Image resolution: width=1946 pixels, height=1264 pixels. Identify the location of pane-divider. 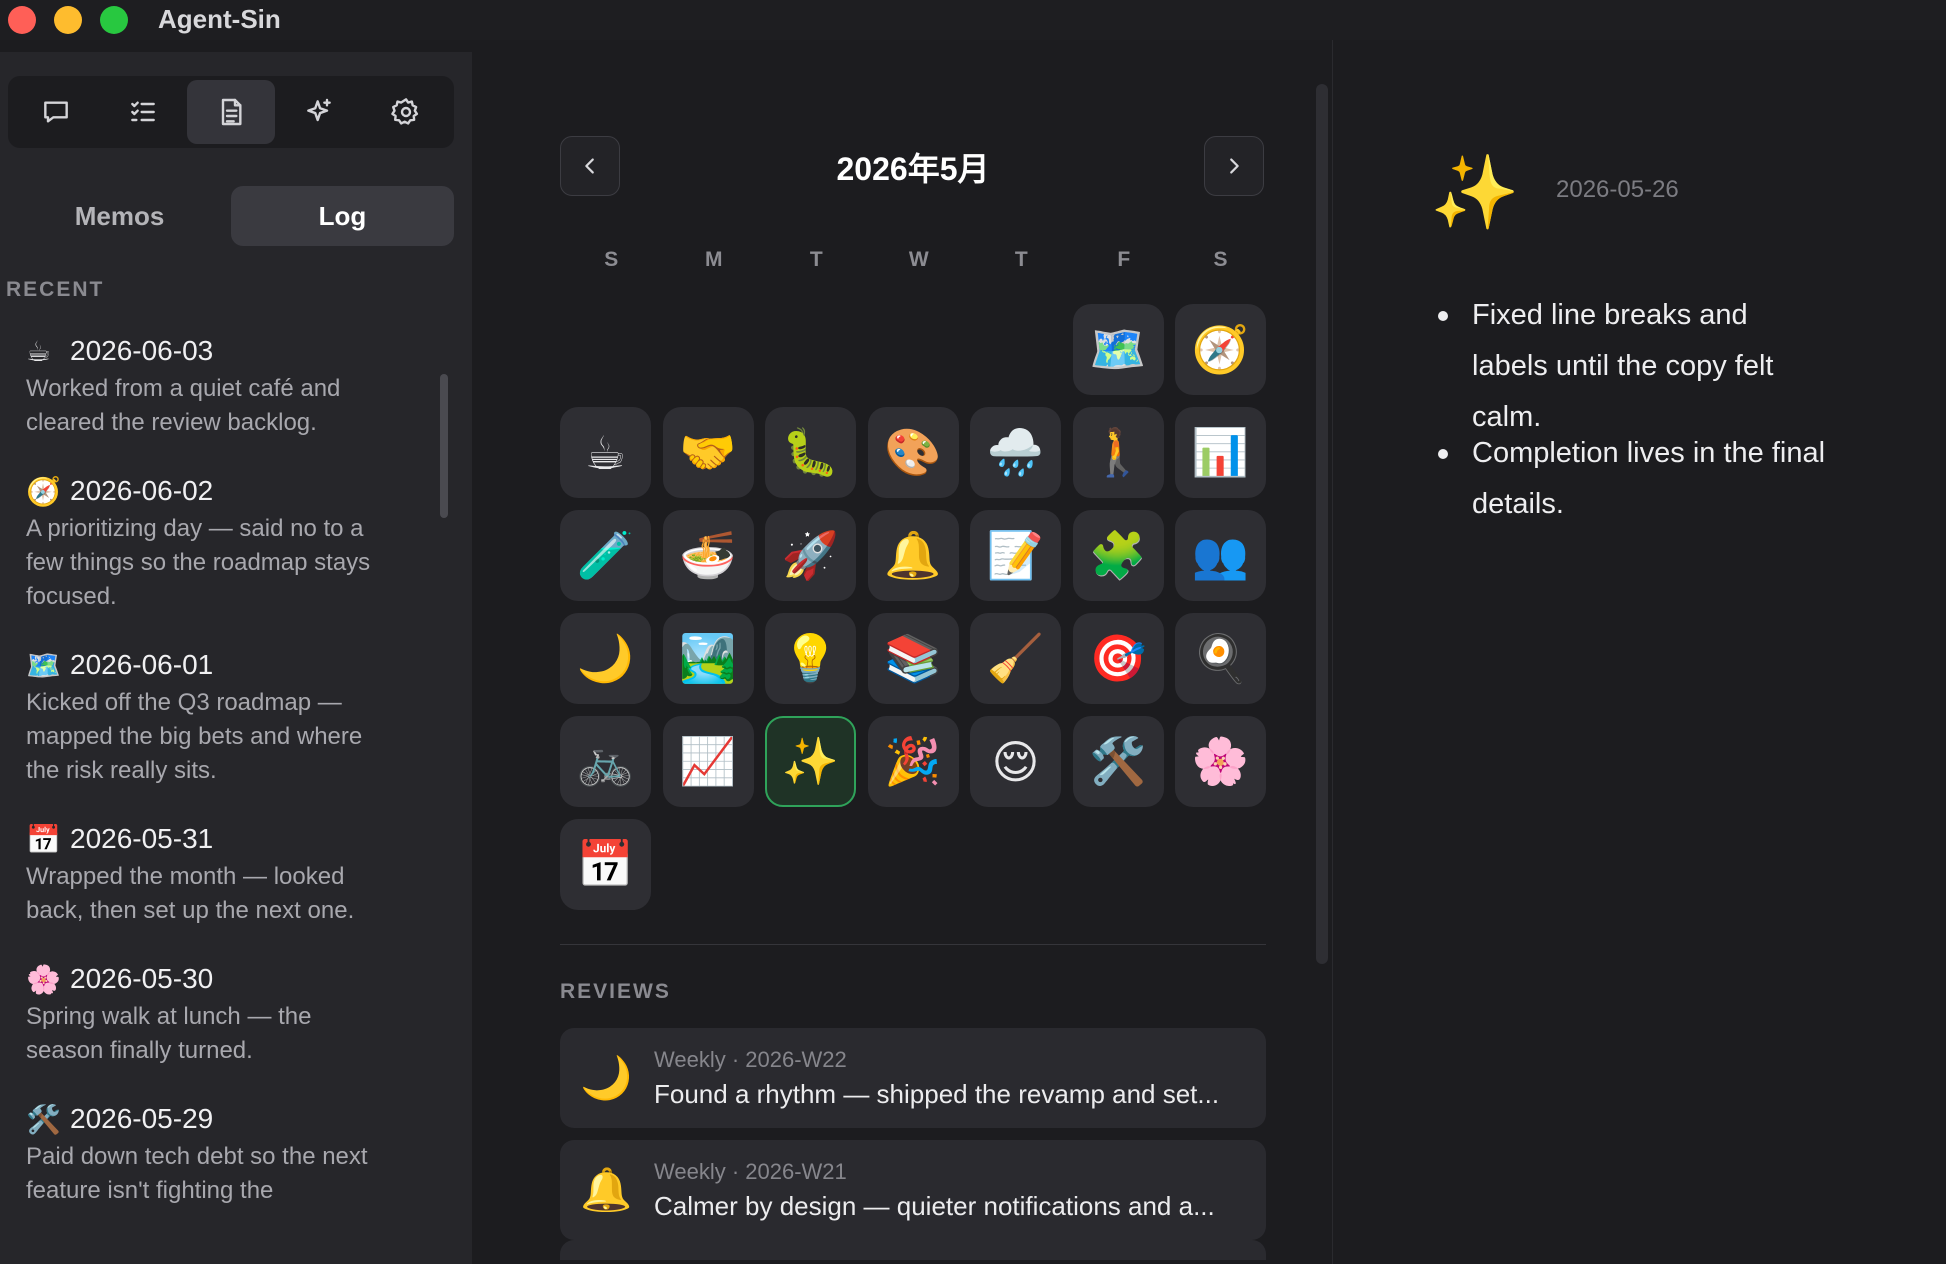
(1332, 652).